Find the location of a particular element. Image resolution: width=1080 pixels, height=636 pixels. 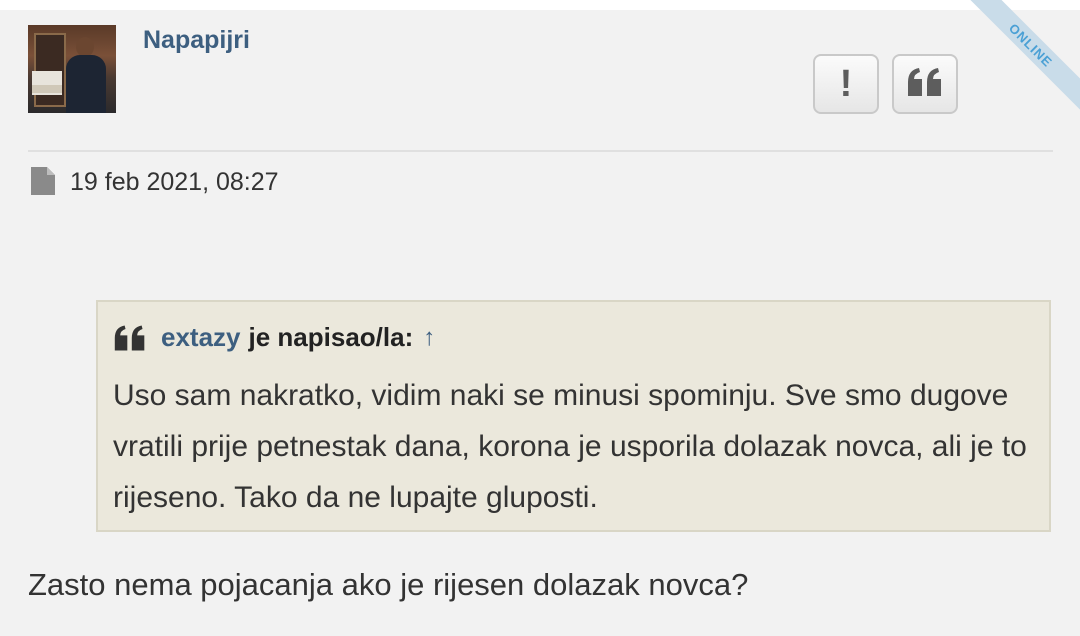

user-avatar is located at coordinates (72, 69).